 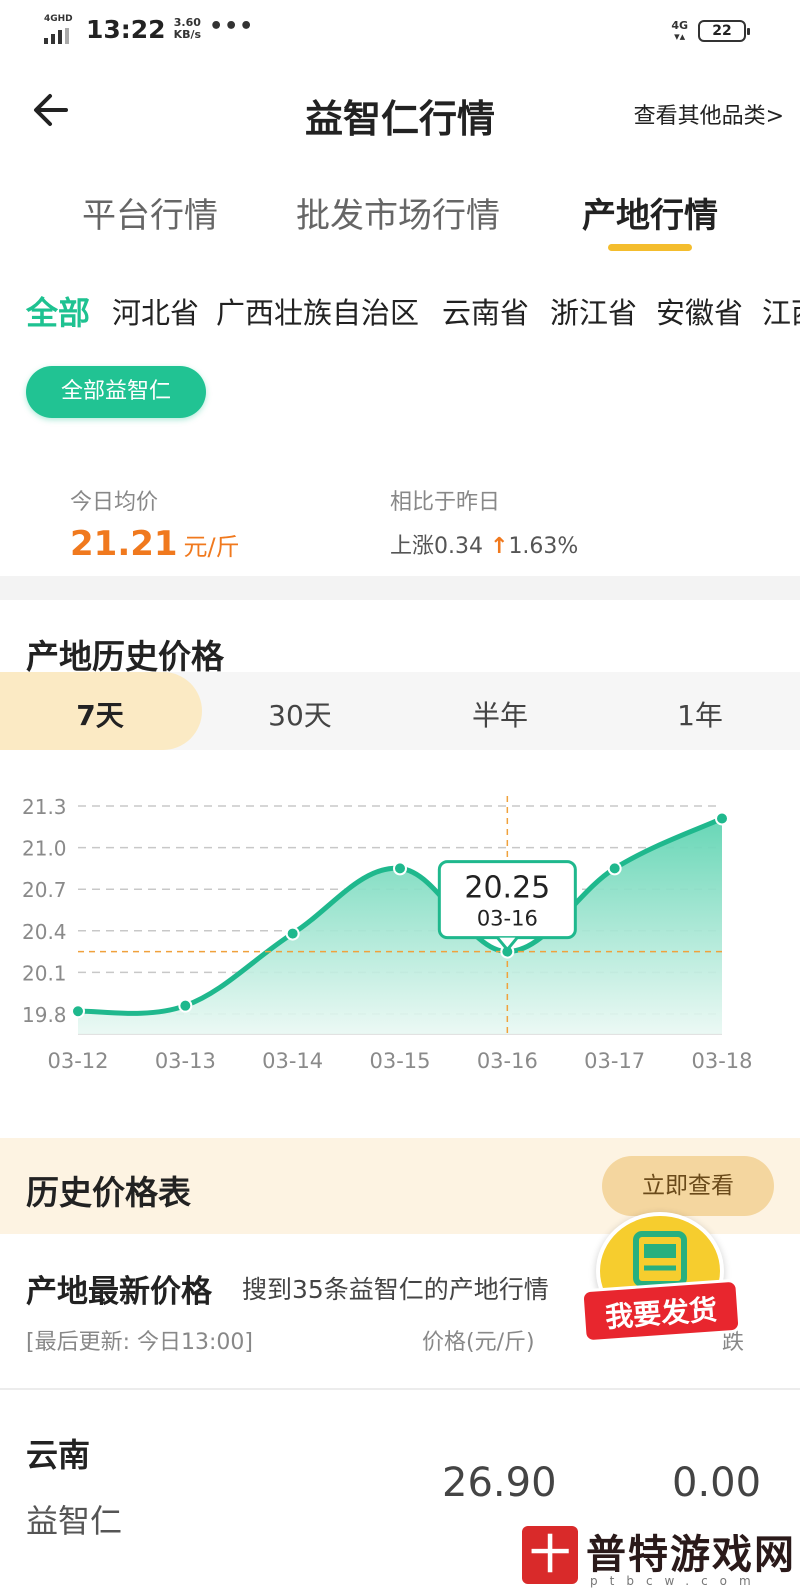 What do you see at coordinates (108, 1192) in the screenshot?
I see `history-table-title: 历史价格表` at bounding box center [108, 1192].